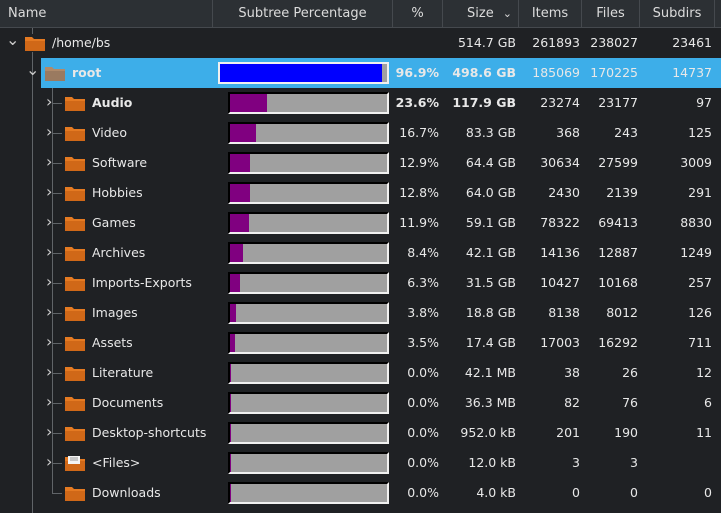  Describe the element at coordinates (700, 312) in the screenshot. I see `row-subdirs: 126` at that location.